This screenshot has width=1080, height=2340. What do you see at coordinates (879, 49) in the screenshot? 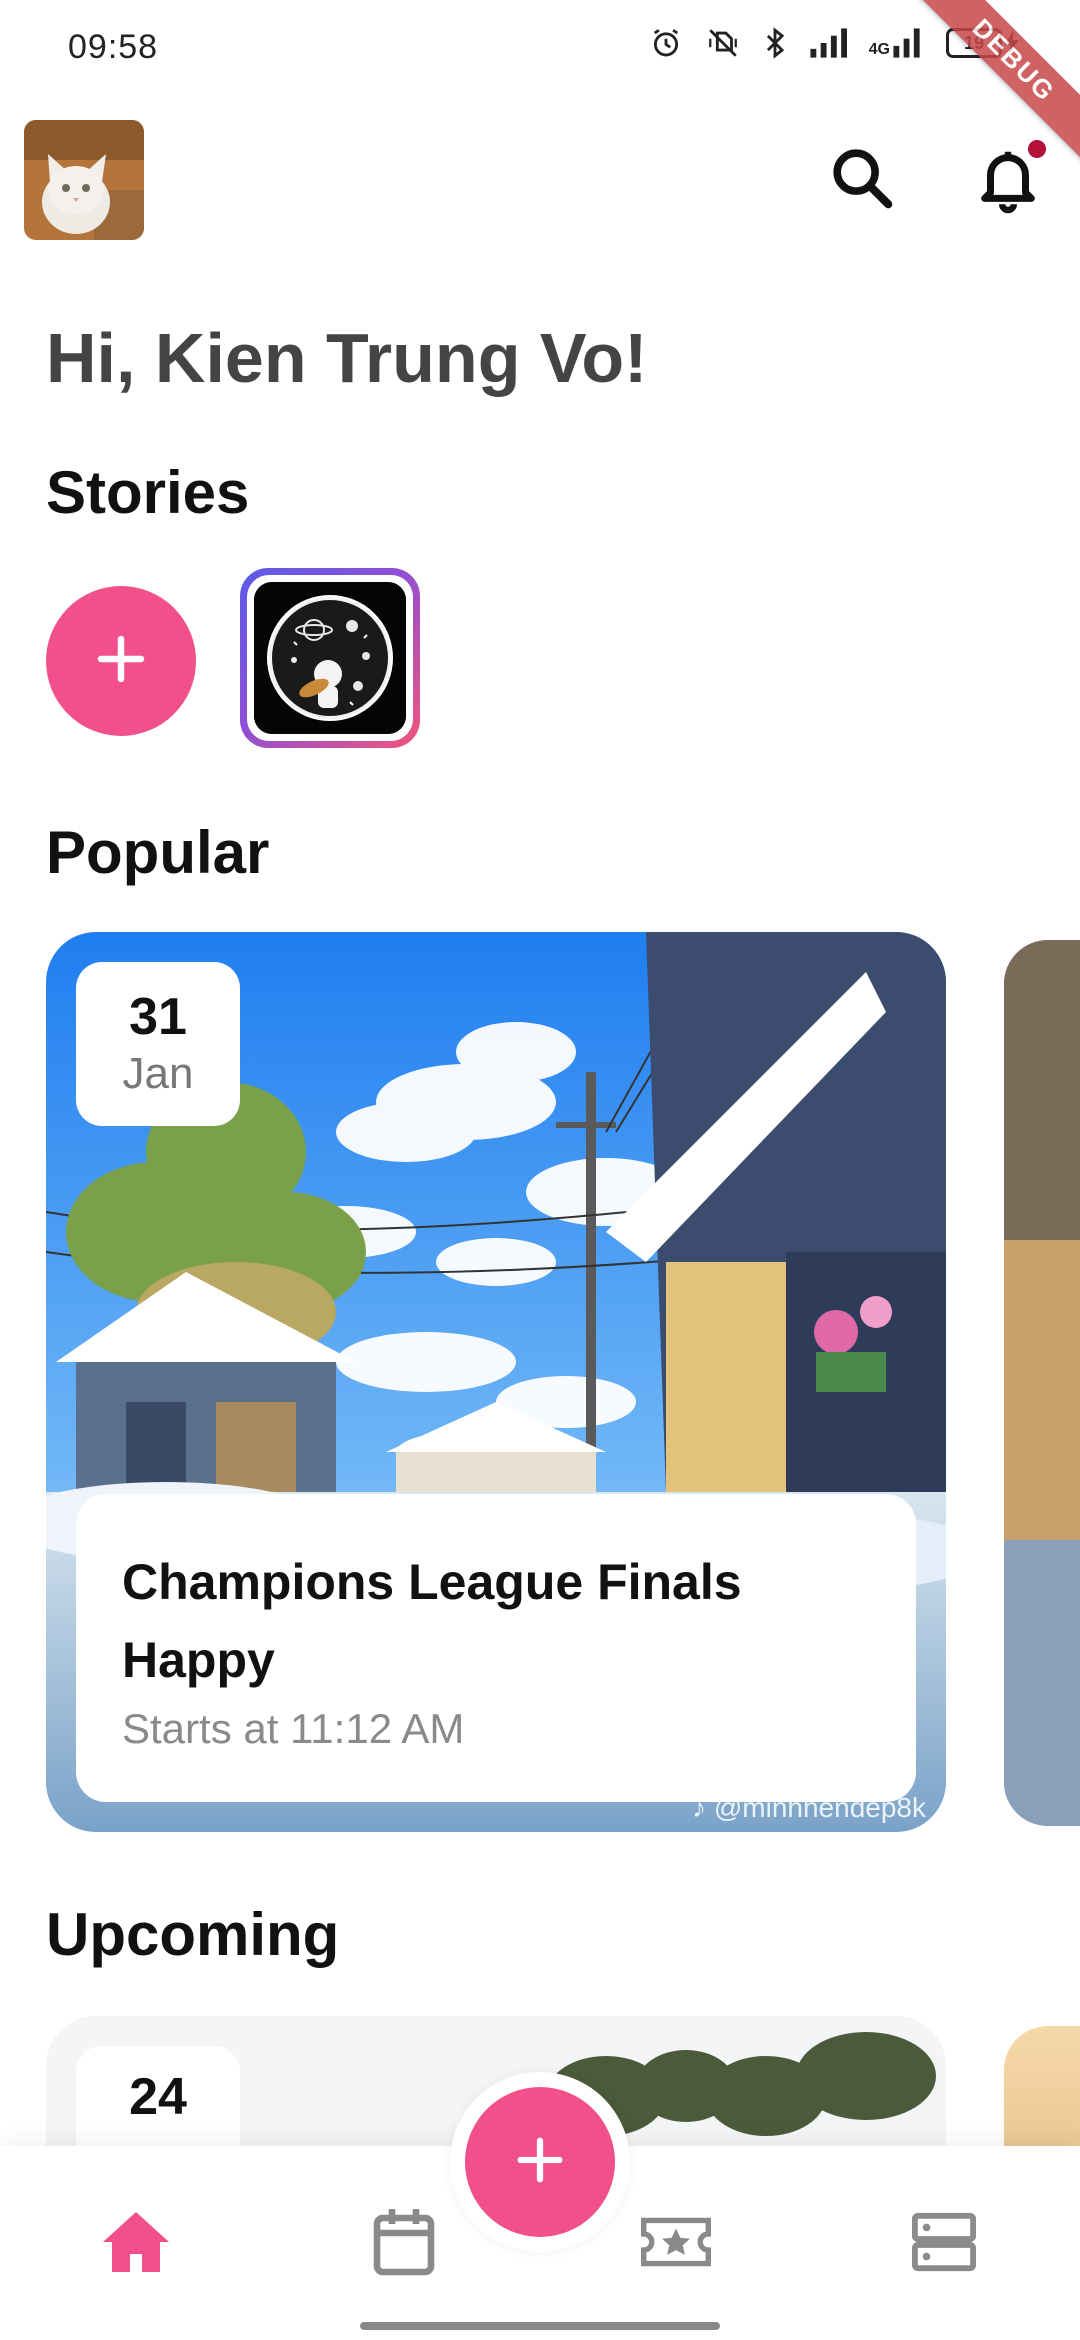
I see `network-type: 4G` at bounding box center [879, 49].